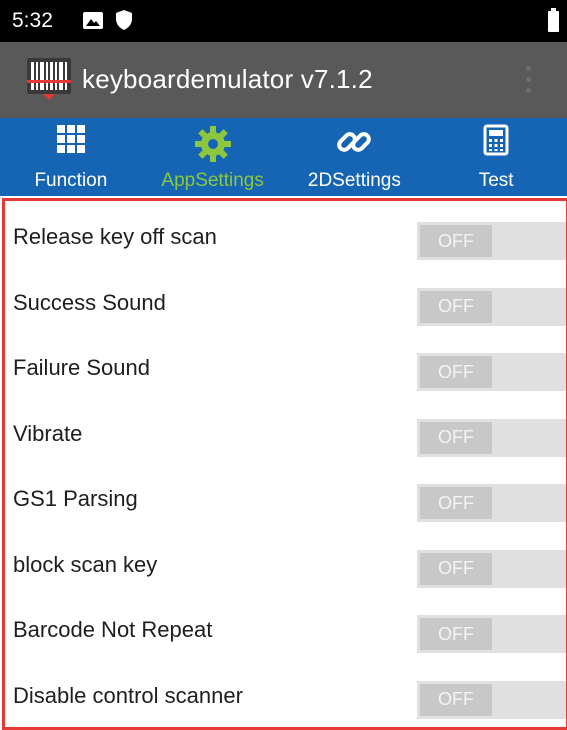  I want to click on grid-icon, so click(71, 141).